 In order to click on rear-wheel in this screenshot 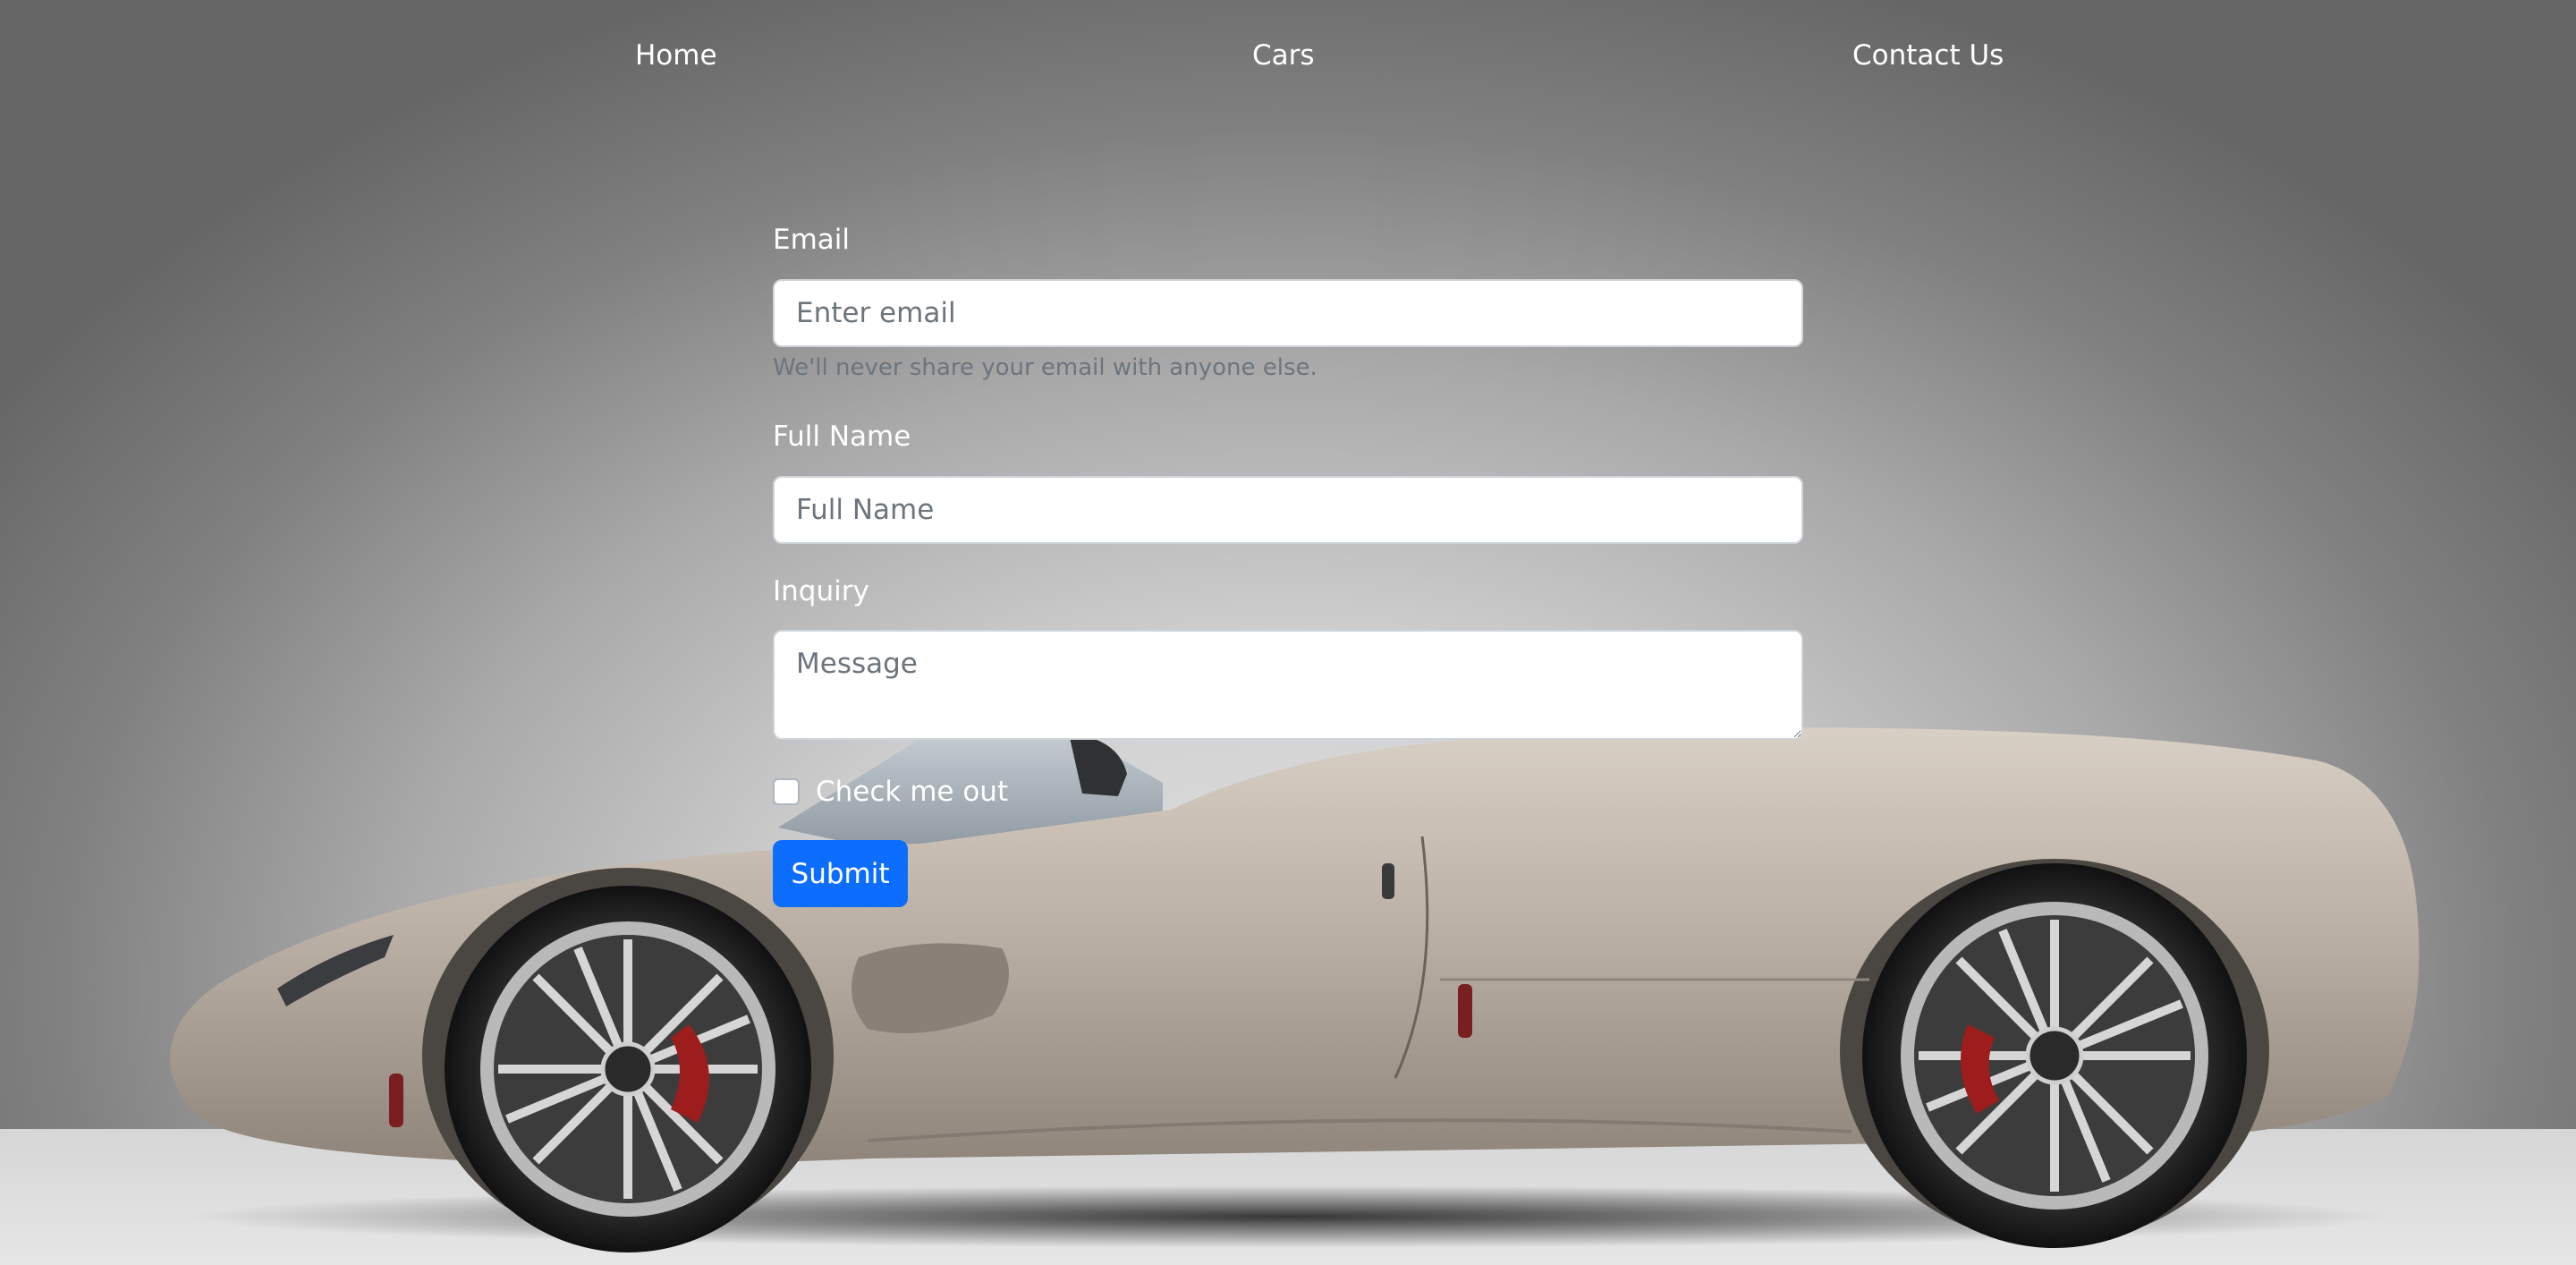, I will do `click(2054, 1055)`.